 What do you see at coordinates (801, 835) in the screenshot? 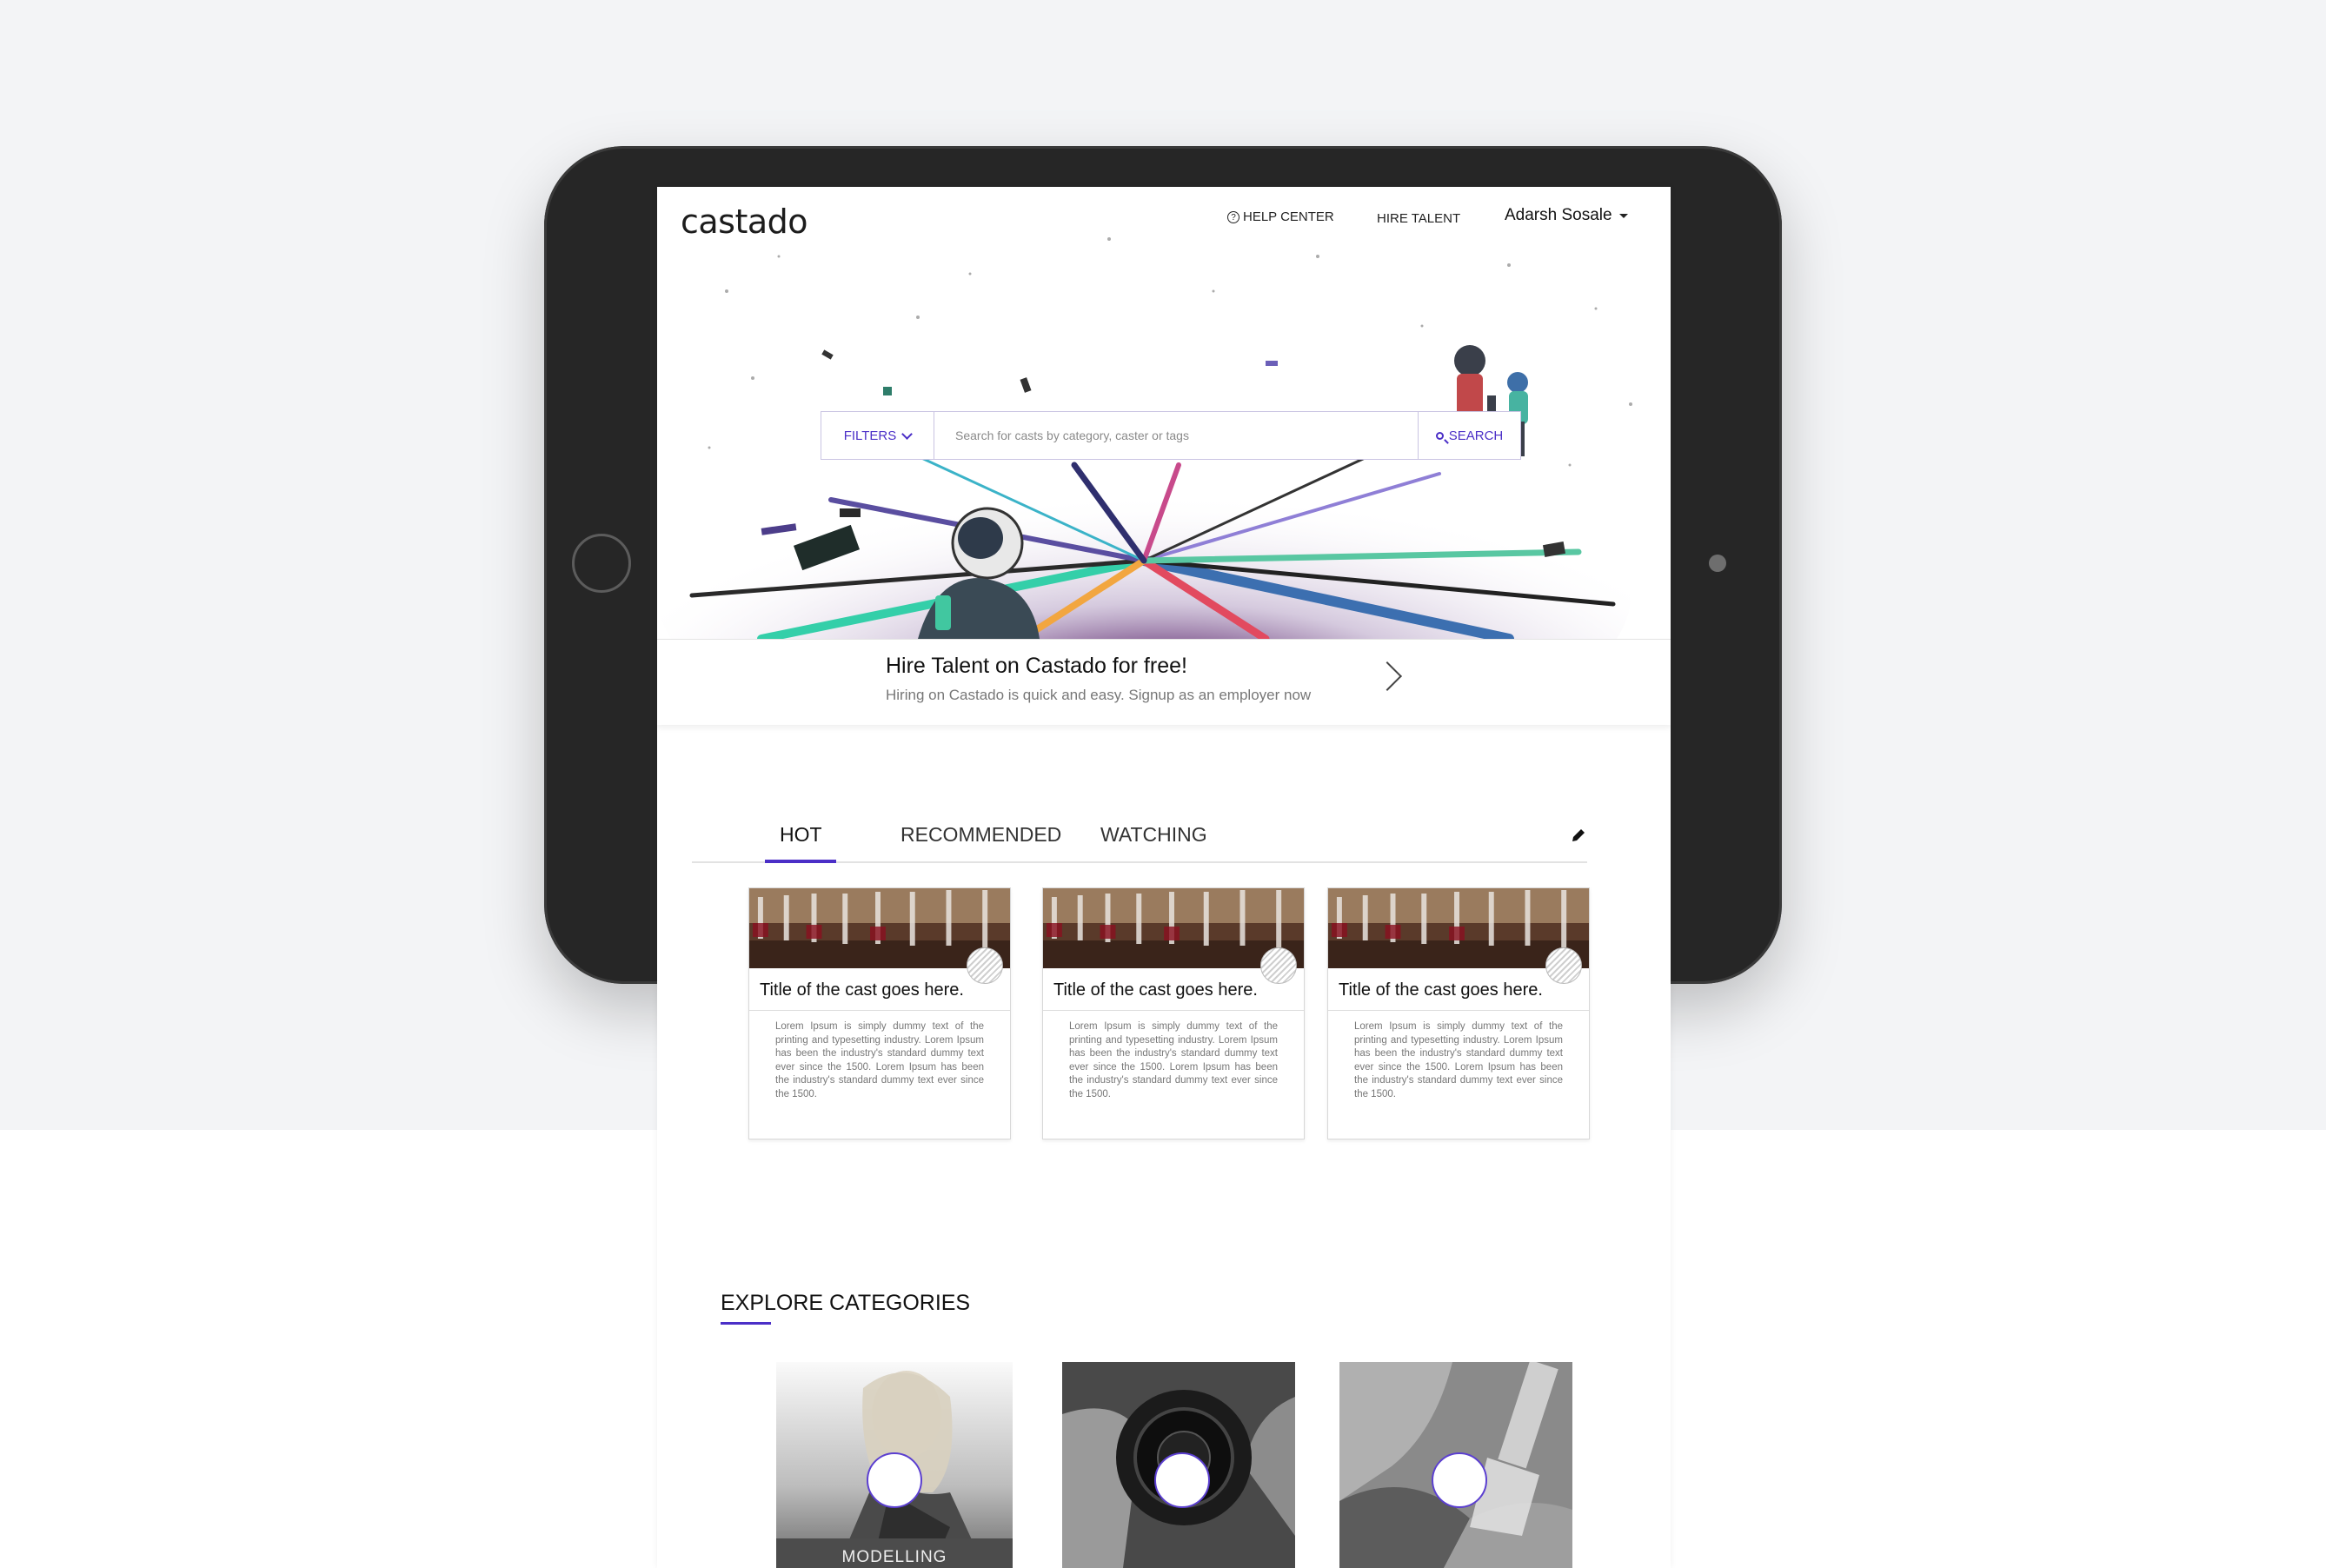
I see `tab-hot: HOT` at bounding box center [801, 835].